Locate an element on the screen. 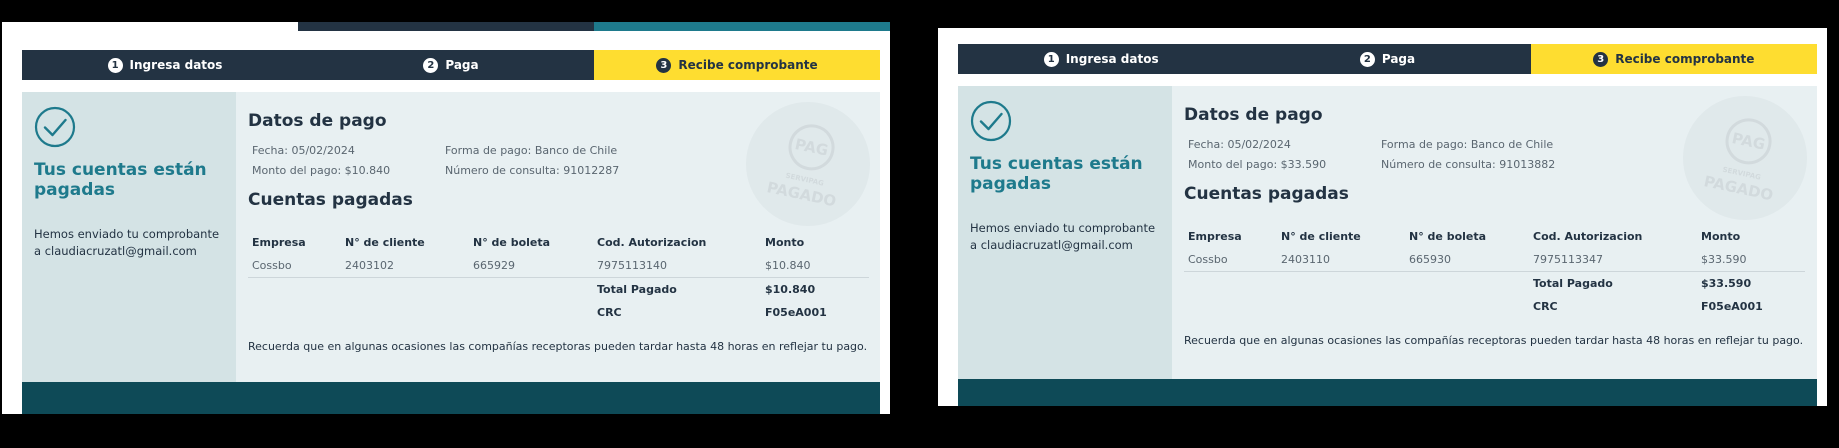 The width and height of the screenshot is (1839, 448). table-row: Cossbo 2403110 665930 7975113347 $33.590 is located at coordinates (1494, 260).